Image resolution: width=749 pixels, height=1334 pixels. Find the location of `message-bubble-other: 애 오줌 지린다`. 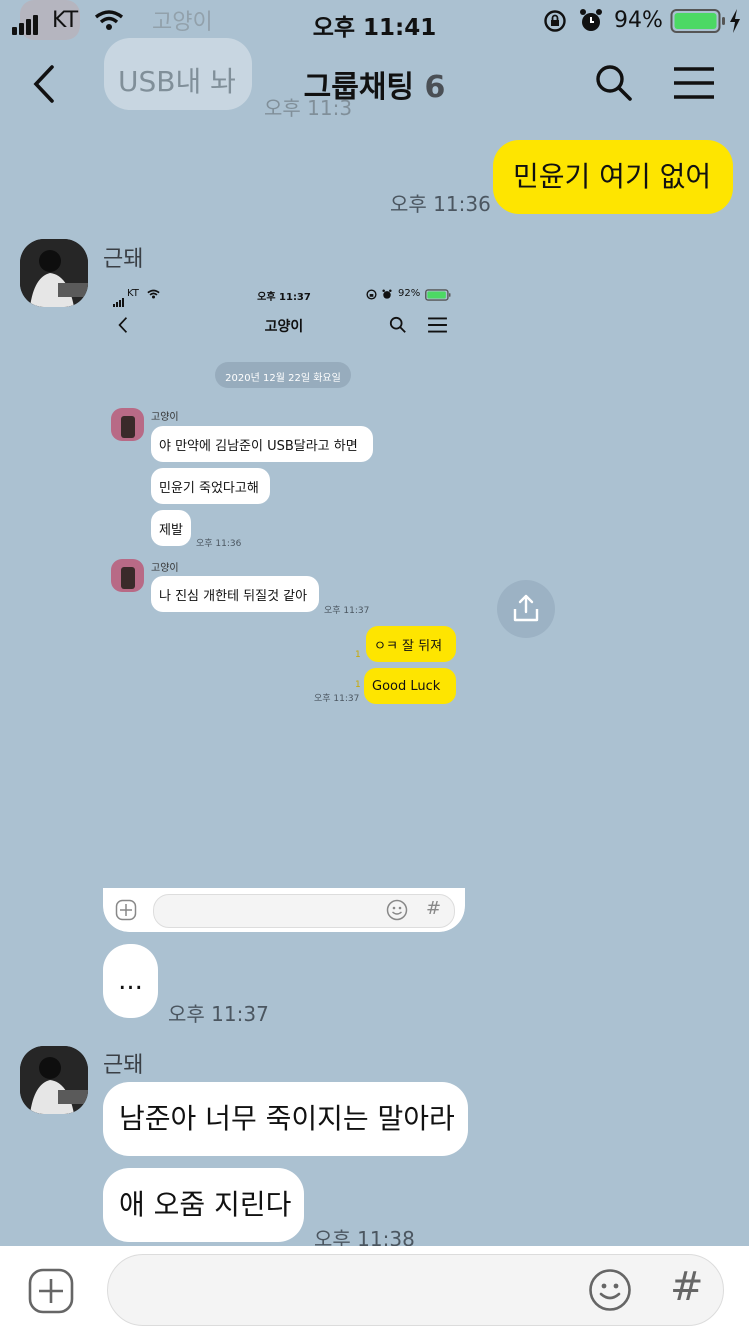

message-bubble-other: 애 오줌 지린다 is located at coordinates (203, 1205).